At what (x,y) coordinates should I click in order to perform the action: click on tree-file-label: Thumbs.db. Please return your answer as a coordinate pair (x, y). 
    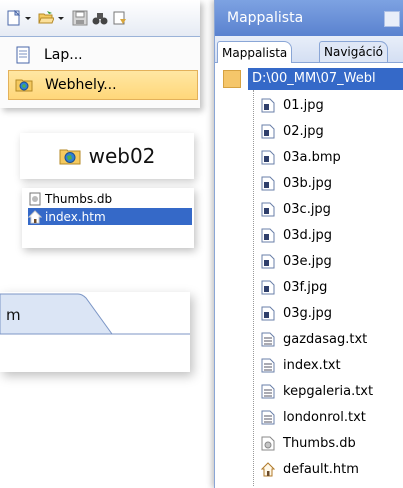
    Looking at the image, I should click on (319, 443).